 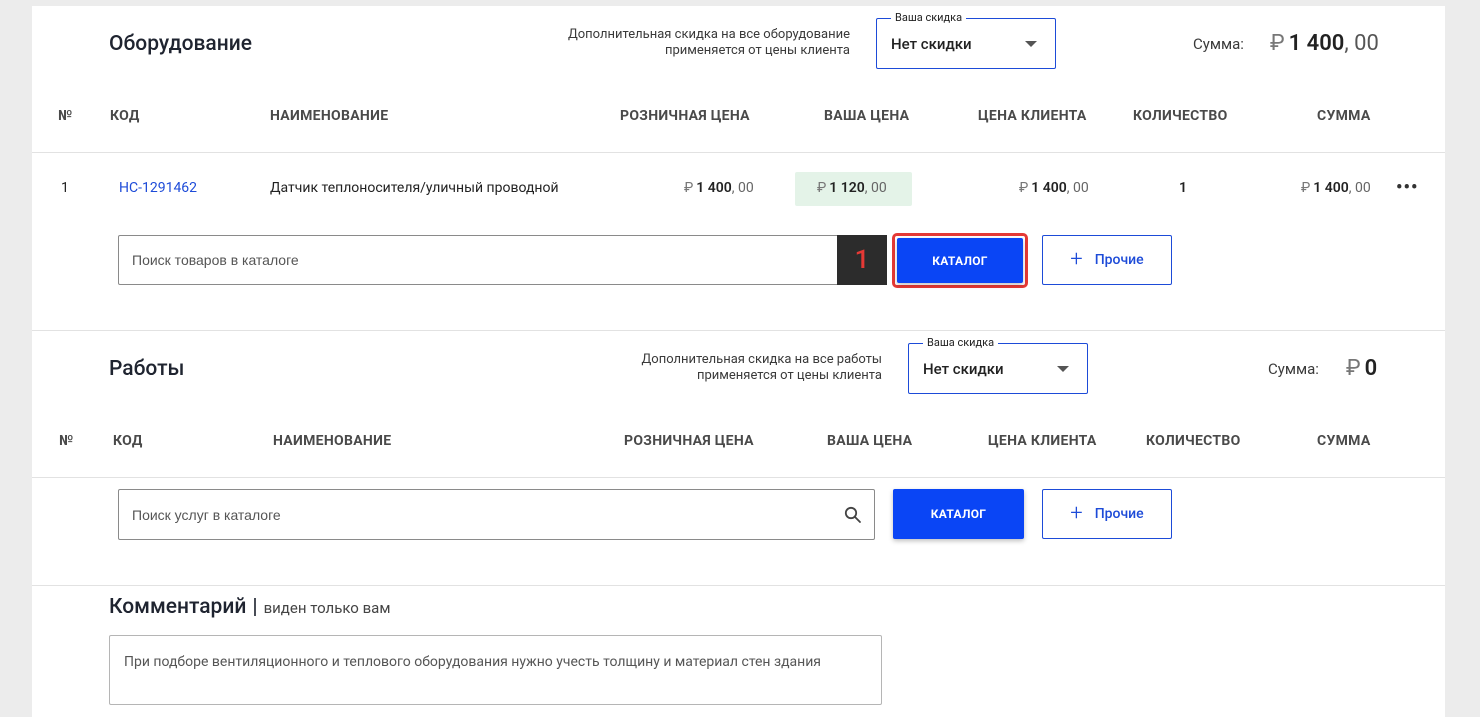 What do you see at coordinates (757, 50) in the screenshot?
I see `equipment-discount-note-line2: применяется от цены клиента` at bounding box center [757, 50].